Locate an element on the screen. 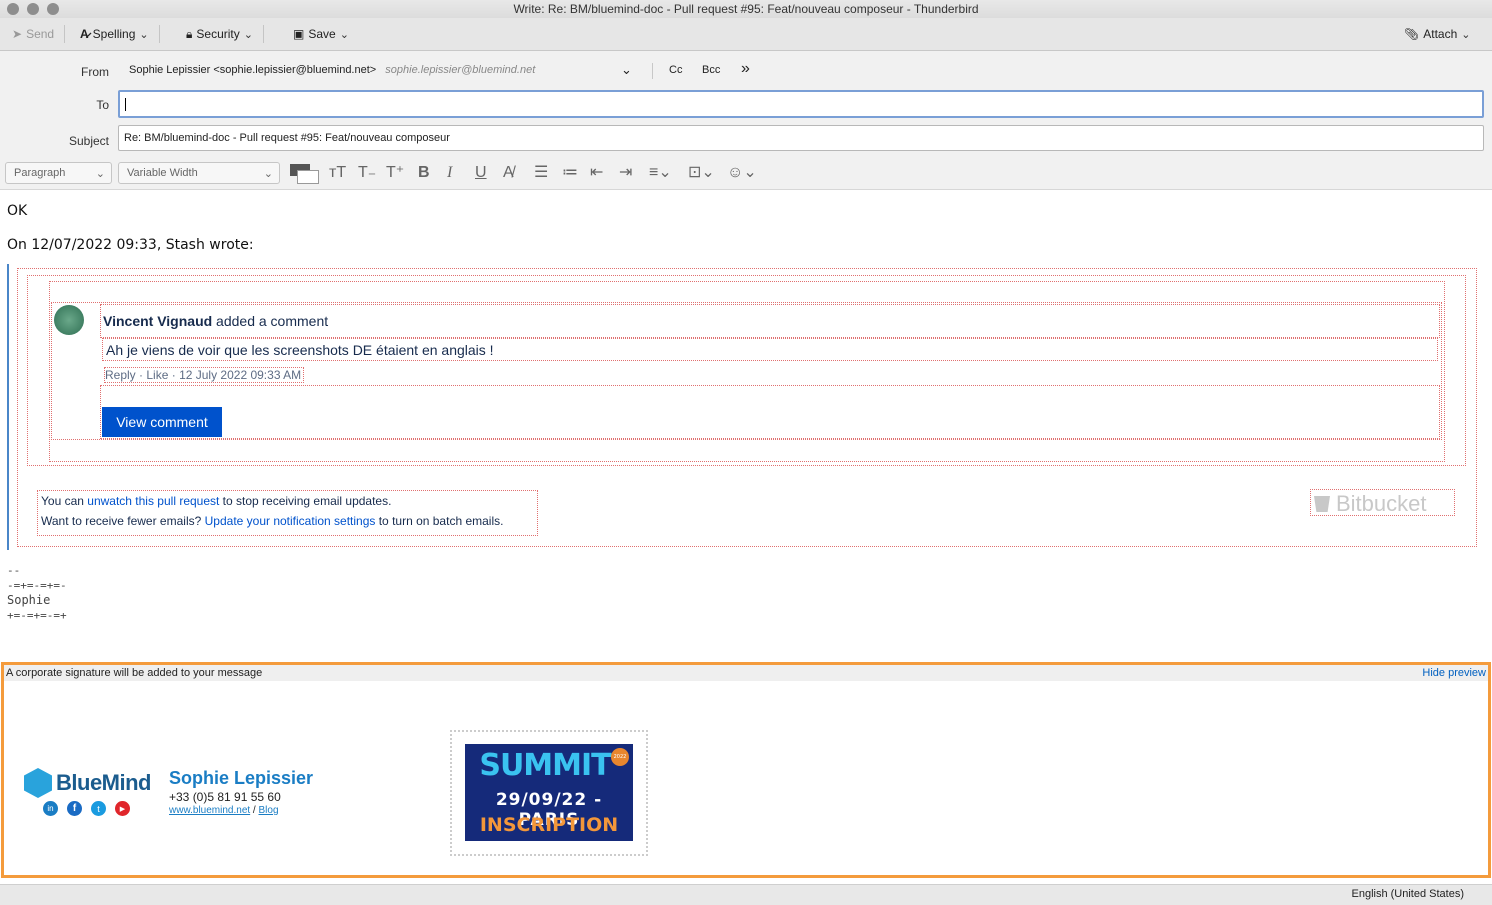 This screenshot has width=1492, height=905. background-color-icon is located at coordinates (308, 177).